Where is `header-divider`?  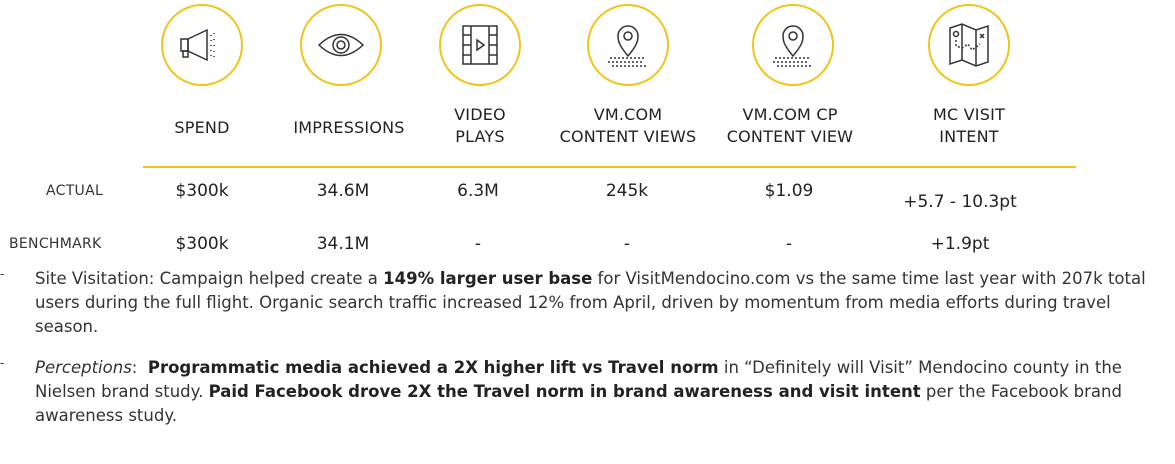
header-divider is located at coordinates (609, 167).